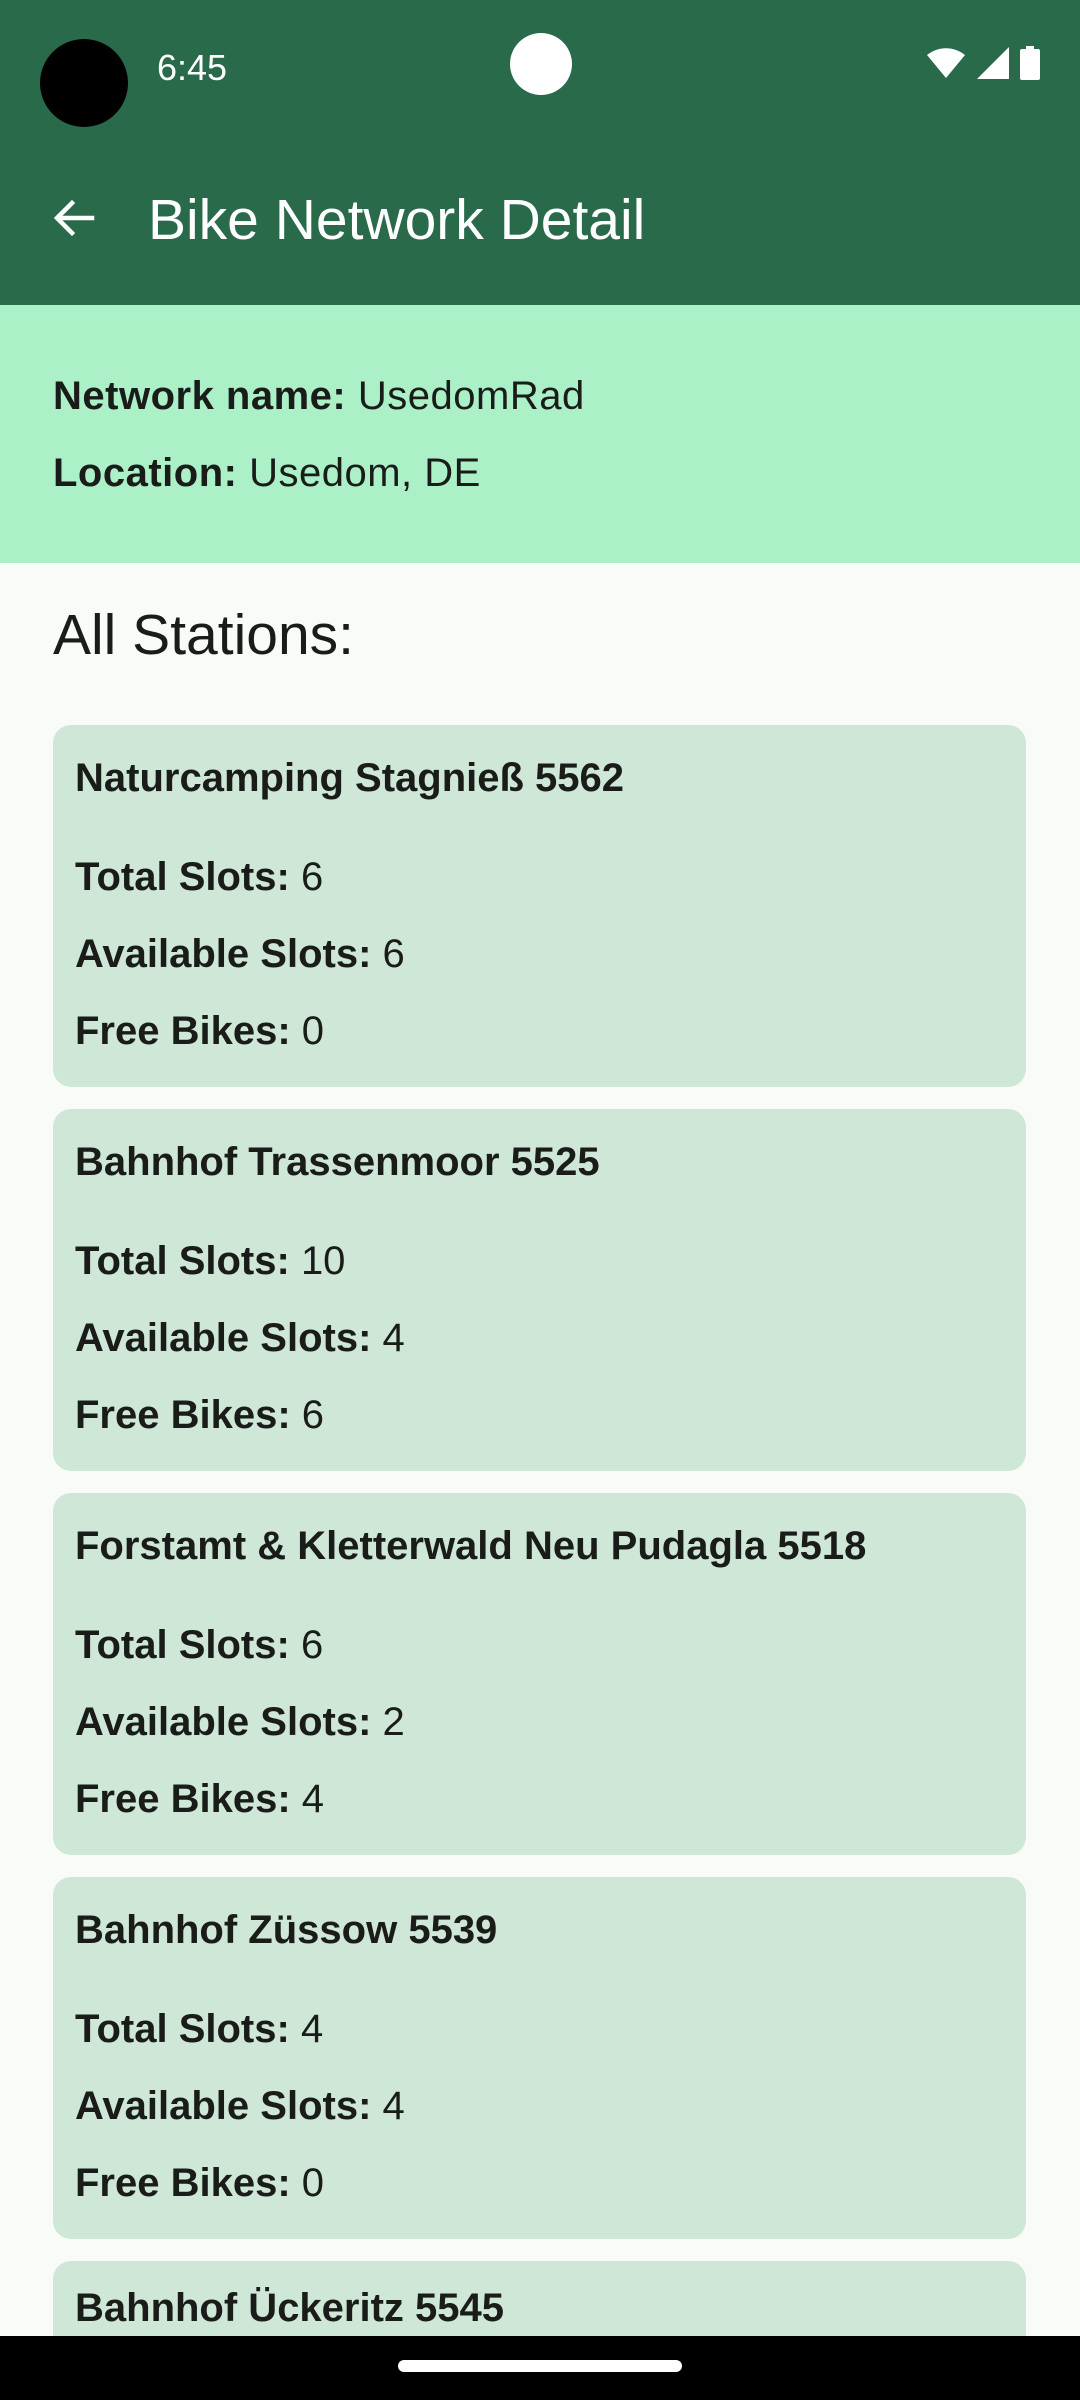  Describe the element at coordinates (393, 954) in the screenshot. I see `available-slots-value: 6` at that location.